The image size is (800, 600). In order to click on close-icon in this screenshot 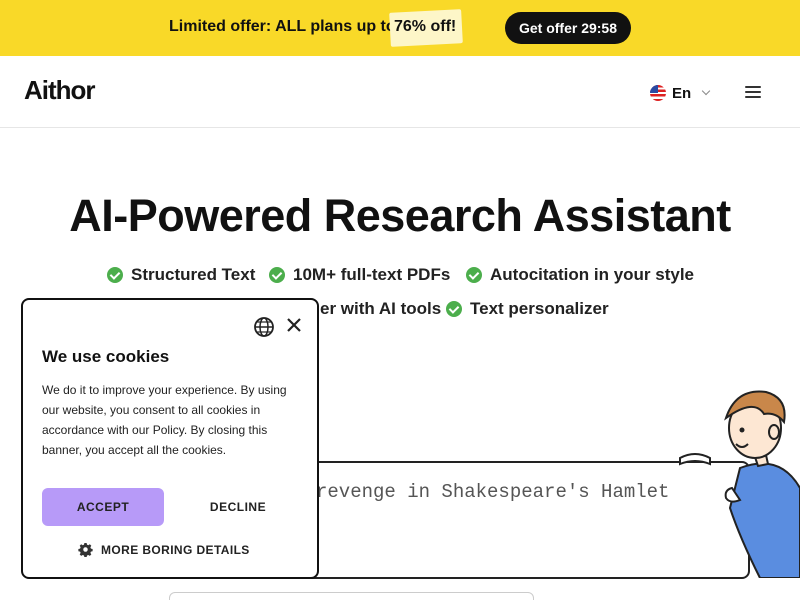, I will do `click(294, 325)`.